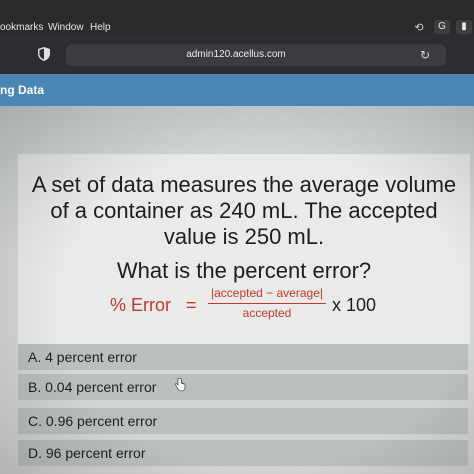  What do you see at coordinates (100, 28) in the screenshot?
I see `menu-help: Help` at bounding box center [100, 28].